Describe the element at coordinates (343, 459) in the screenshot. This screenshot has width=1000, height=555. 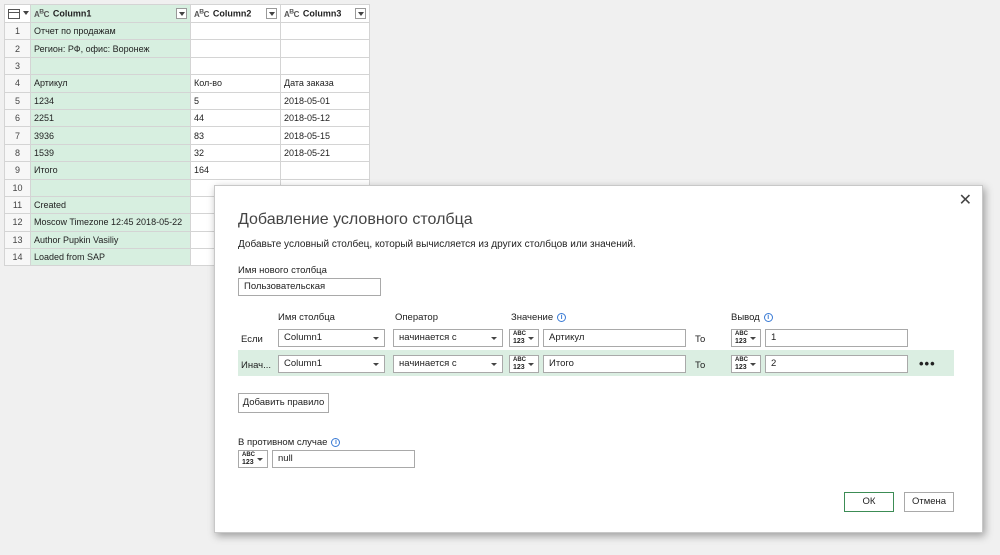
I see `else-value-input: null` at that location.